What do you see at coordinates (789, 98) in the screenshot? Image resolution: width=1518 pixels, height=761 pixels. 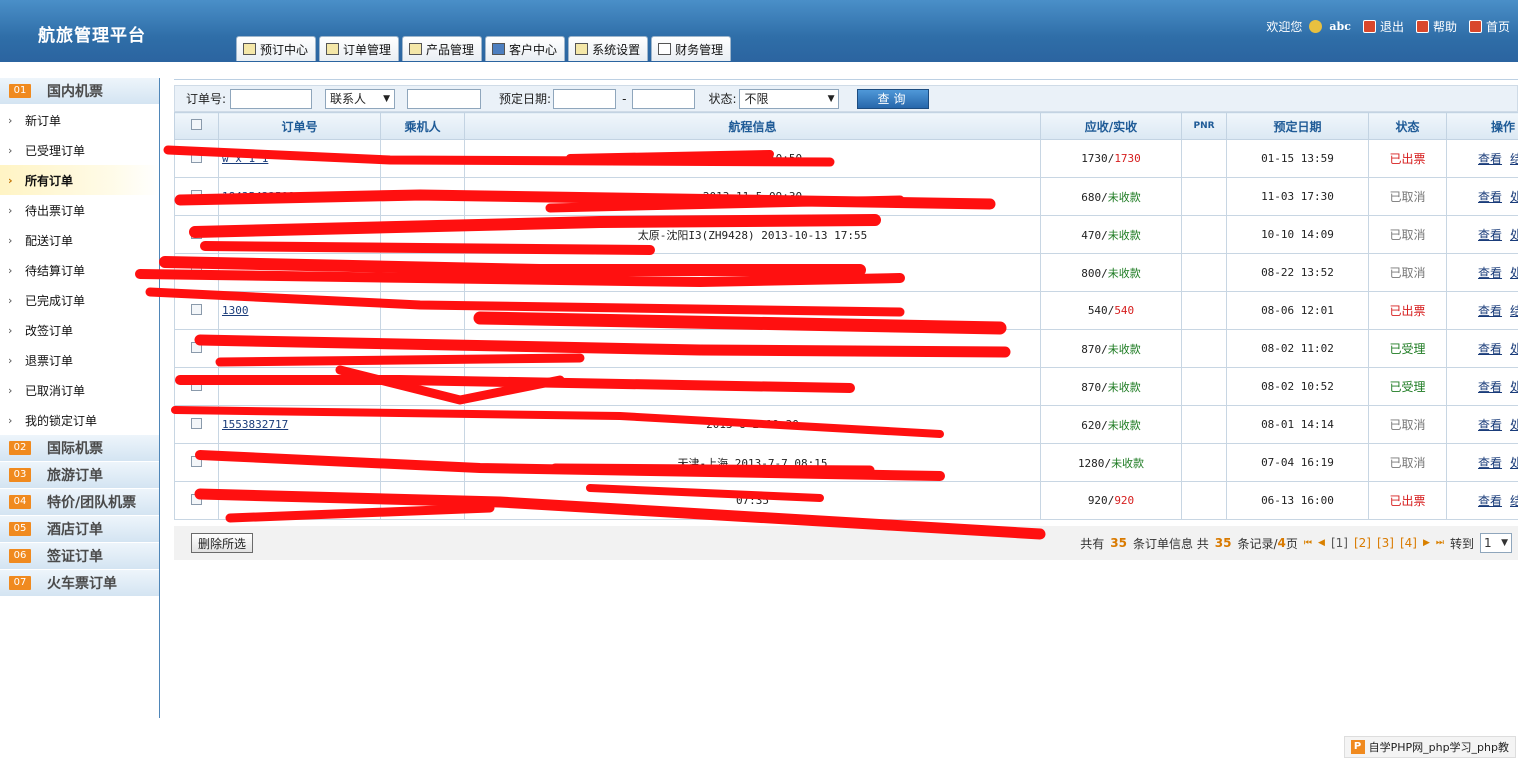 I see `status-select: 不限 ▼` at bounding box center [789, 98].